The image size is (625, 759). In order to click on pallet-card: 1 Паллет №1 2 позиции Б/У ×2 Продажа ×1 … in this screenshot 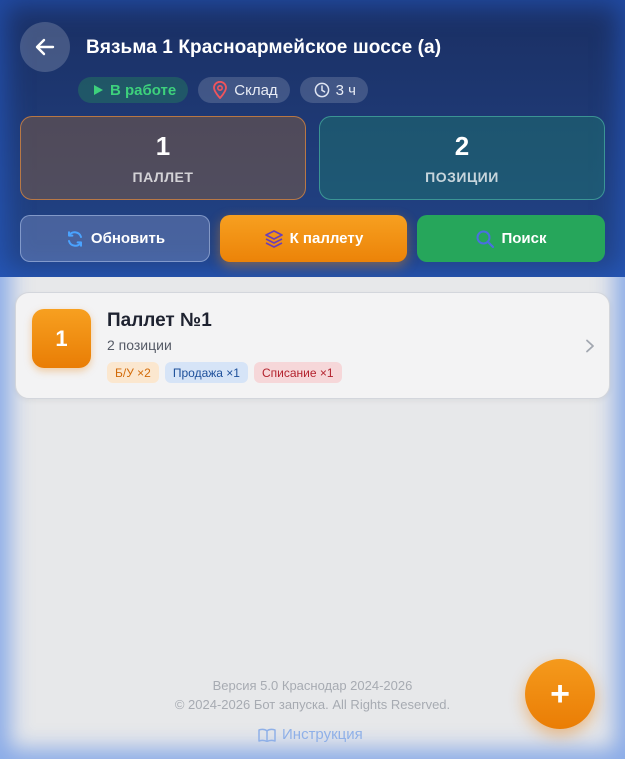, I will do `click(312, 345)`.